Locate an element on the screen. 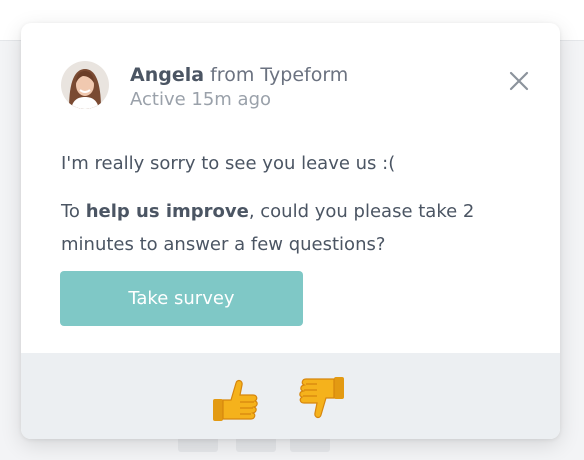 This screenshot has height=460, width=584. close-icon is located at coordinates (519, 81).